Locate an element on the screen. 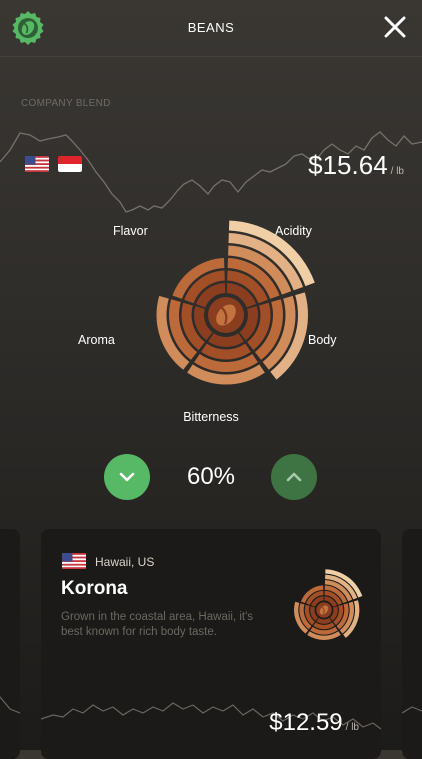  aroma-label: Aroma is located at coordinates (96, 340).